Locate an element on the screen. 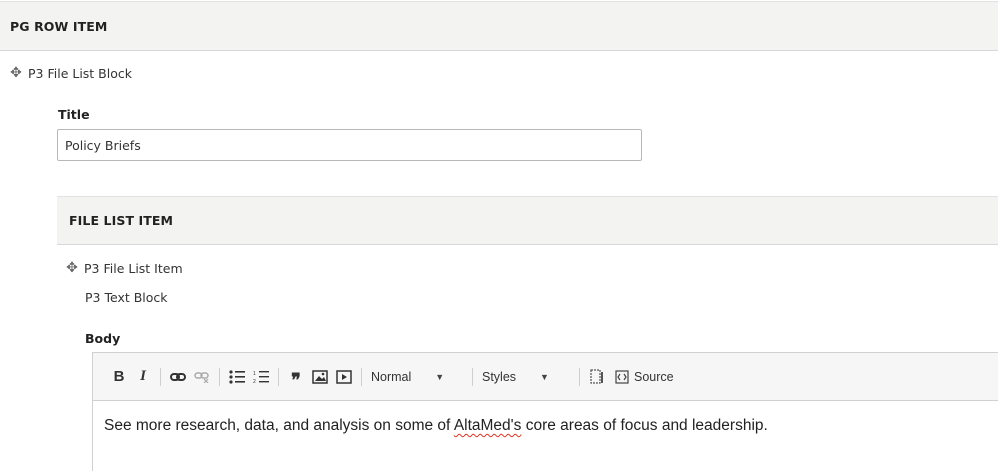 The height and width of the screenshot is (471, 998). numbered-list-icon: 12 is located at coordinates (261, 377).